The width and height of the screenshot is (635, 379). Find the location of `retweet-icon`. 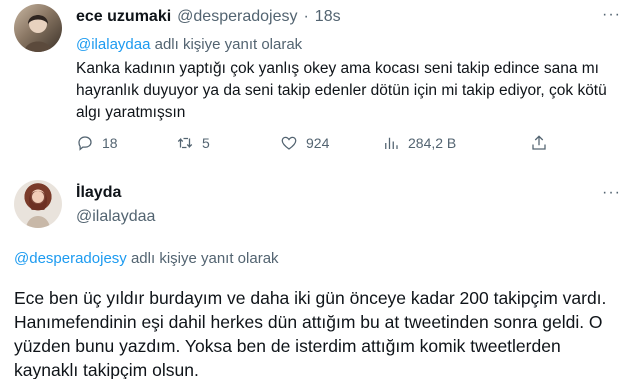

retweet-icon is located at coordinates (185, 143).